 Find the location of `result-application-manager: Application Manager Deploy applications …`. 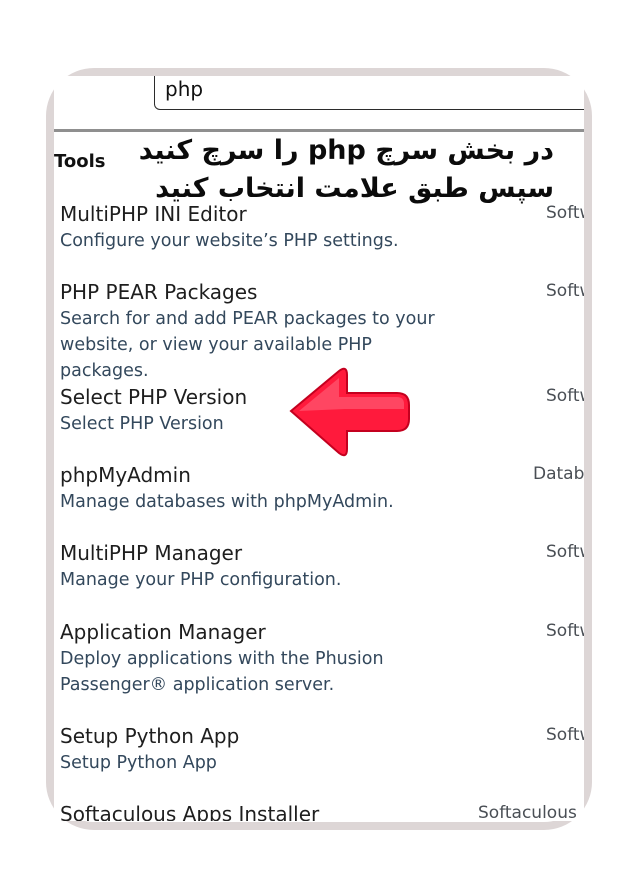

result-application-manager: Application Manager Deploy applications … is located at coordinates (322, 658).